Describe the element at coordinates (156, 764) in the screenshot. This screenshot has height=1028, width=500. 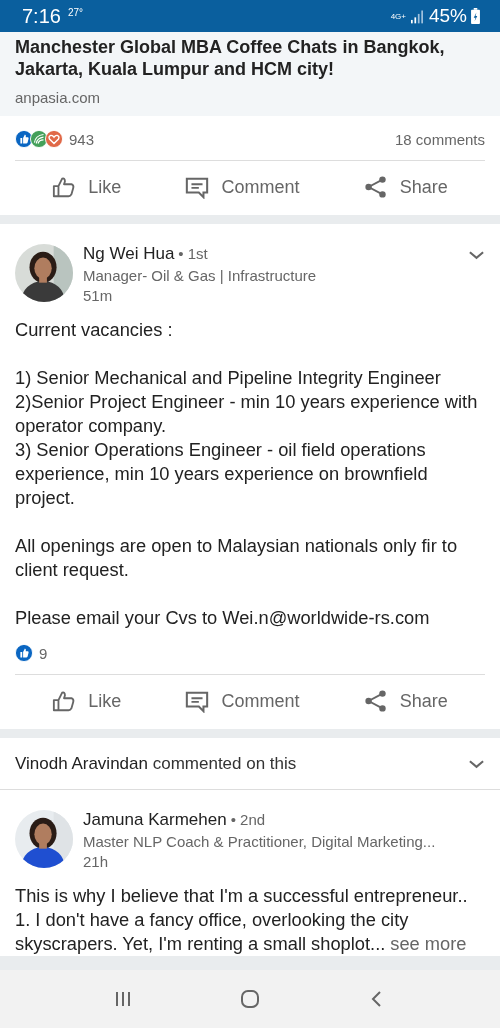
I see `activity-context: Vinodh Aravindan commented on this` at that location.